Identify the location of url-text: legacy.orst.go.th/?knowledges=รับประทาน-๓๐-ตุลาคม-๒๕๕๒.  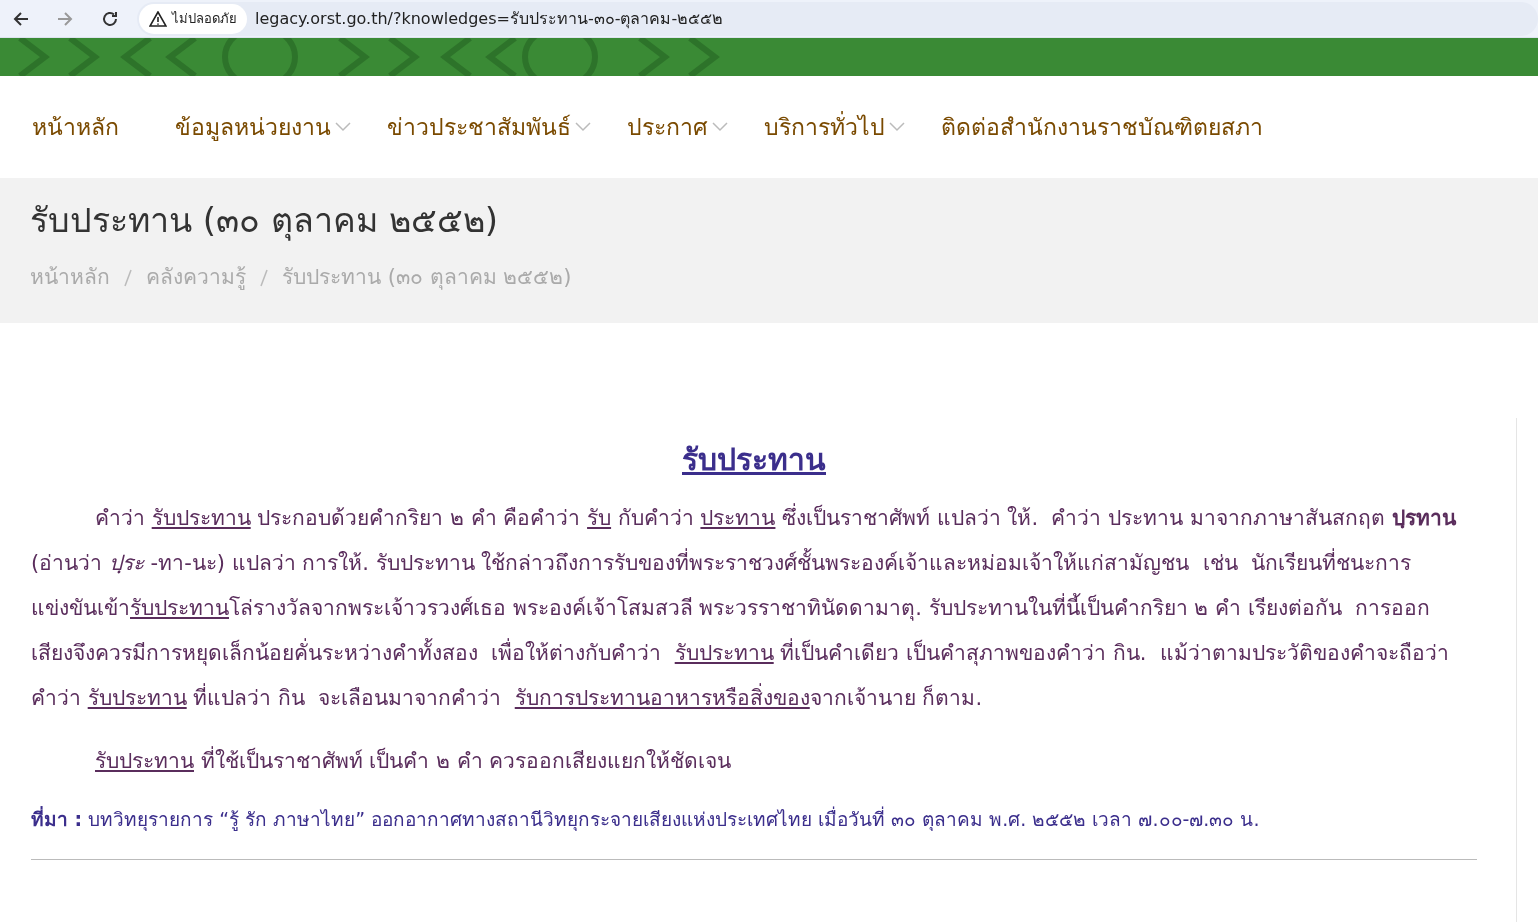
(489, 19).